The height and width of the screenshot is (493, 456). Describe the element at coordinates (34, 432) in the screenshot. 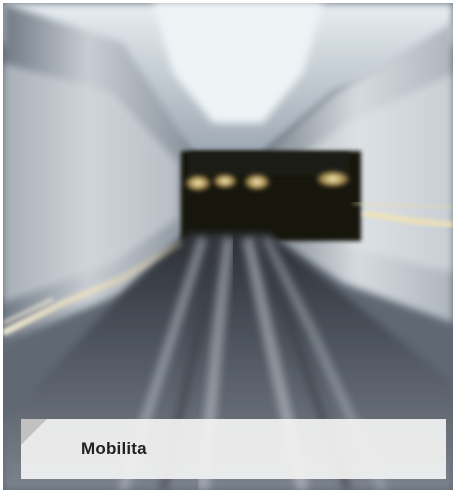

I see `caption-corner-fold` at that location.